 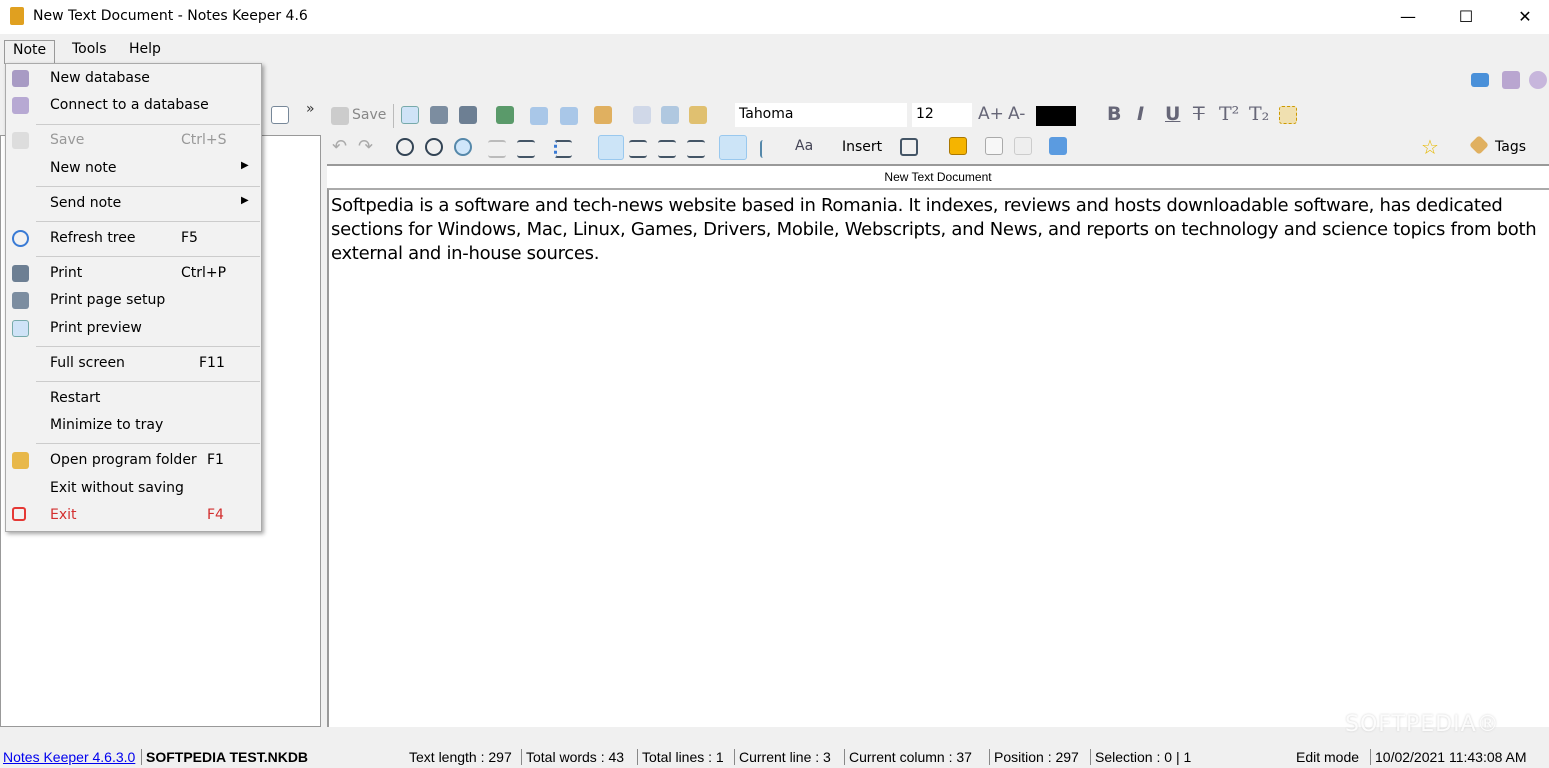 What do you see at coordinates (339, 146) in the screenshot?
I see `undo-icon: ↶` at bounding box center [339, 146].